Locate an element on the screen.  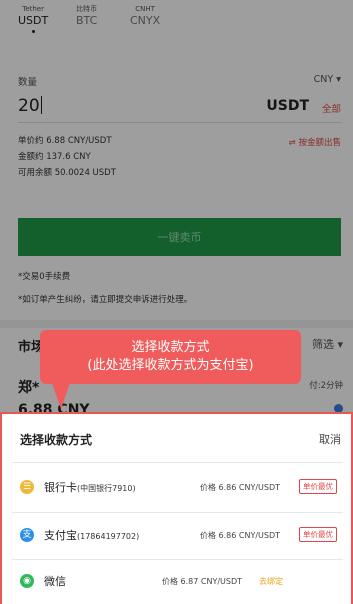
cancel-button: 取消 is located at coordinates (330, 439).